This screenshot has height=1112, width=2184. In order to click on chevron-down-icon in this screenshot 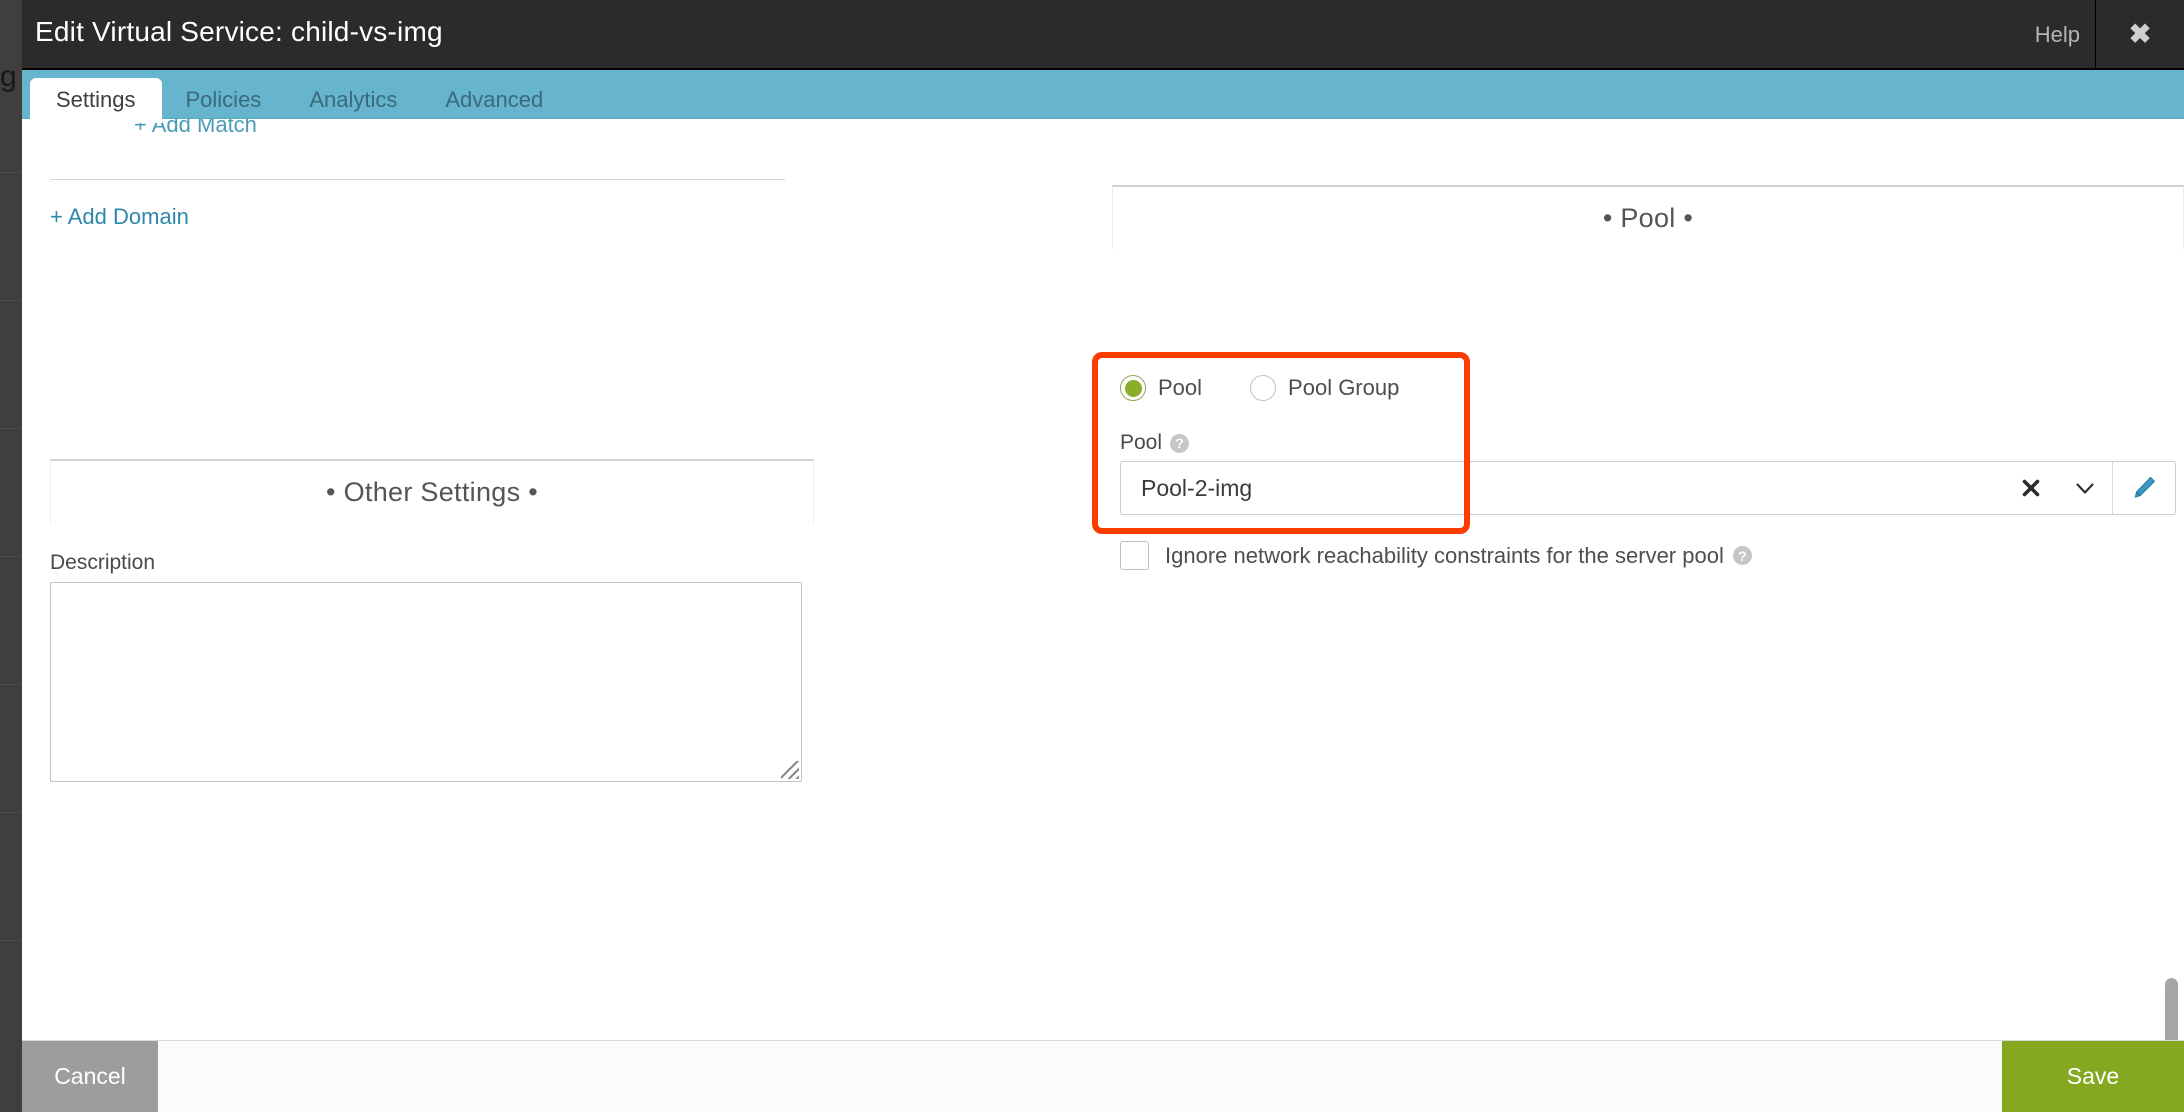, I will do `click(2085, 488)`.